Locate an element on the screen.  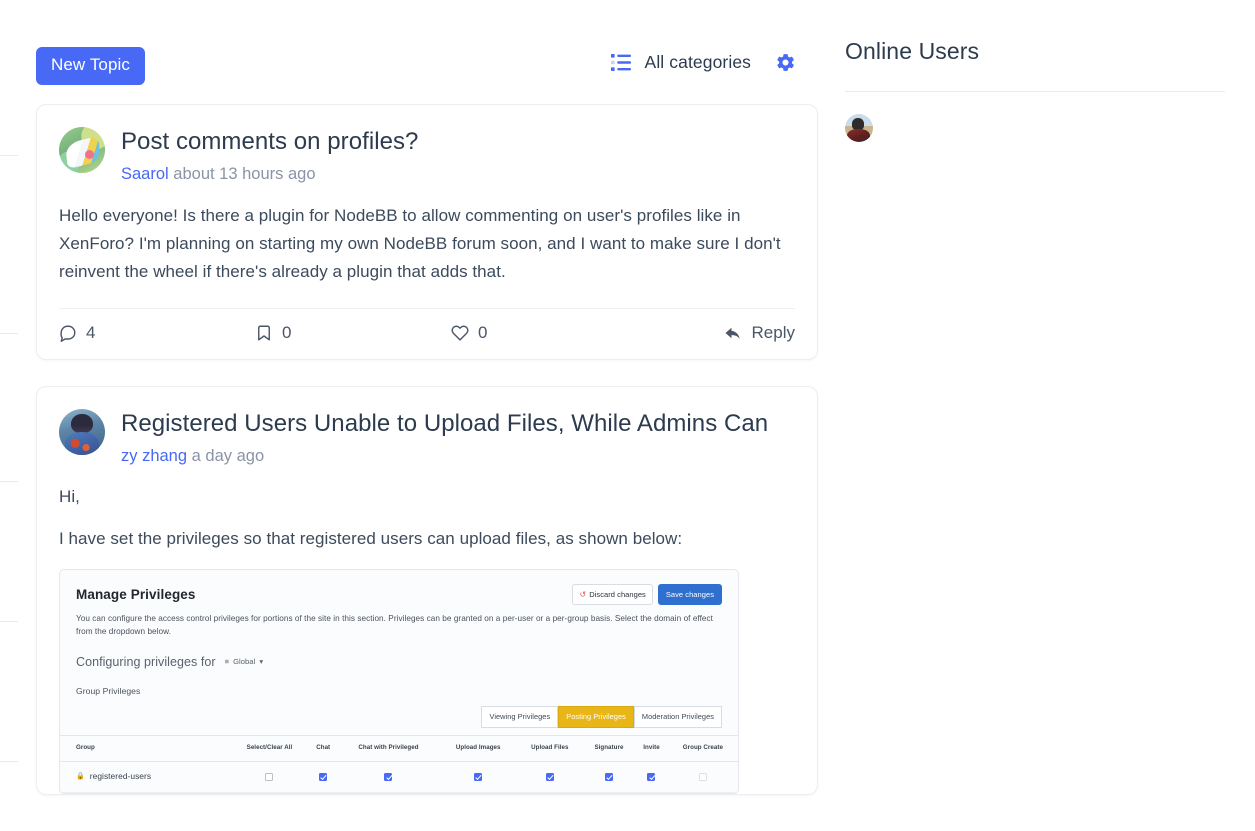
comments-count: 4 is located at coordinates (91, 332).